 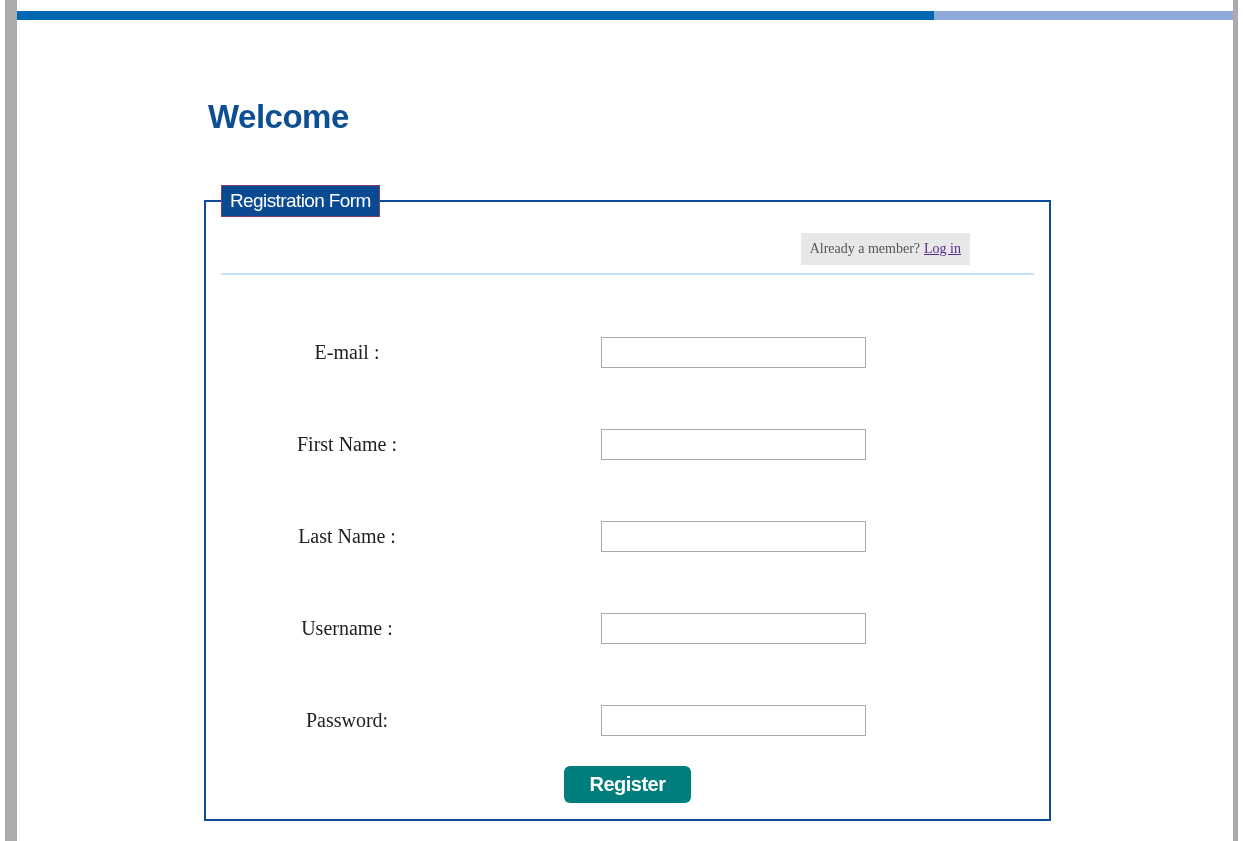 What do you see at coordinates (347, 720) in the screenshot?
I see `field-label: Password:` at bounding box center [347, 720].